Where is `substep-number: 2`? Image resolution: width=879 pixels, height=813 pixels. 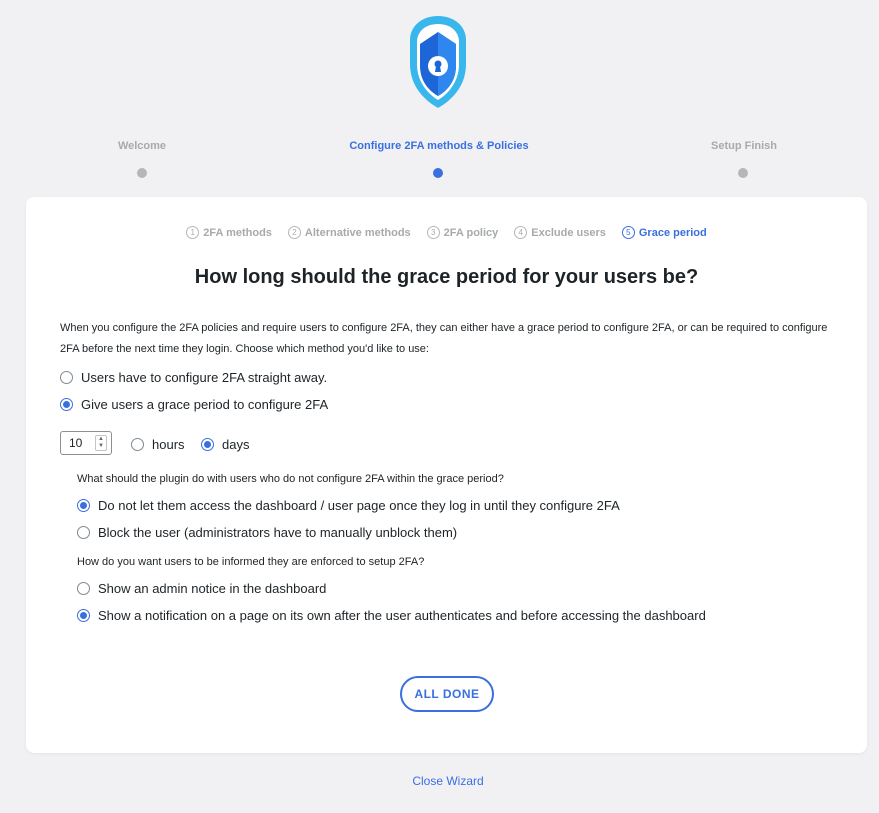
substep-number: 2 is located at coordinates (294, 232).